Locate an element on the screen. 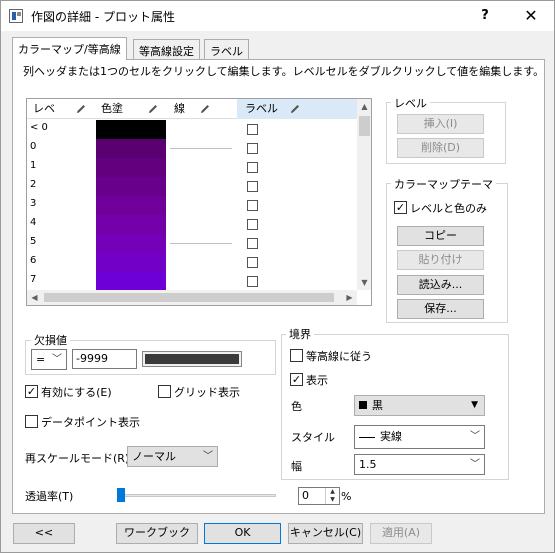 This screenshot has width=555, height=553. follow-contour-label: 等高線に従う is located at coordinates (339, 356).